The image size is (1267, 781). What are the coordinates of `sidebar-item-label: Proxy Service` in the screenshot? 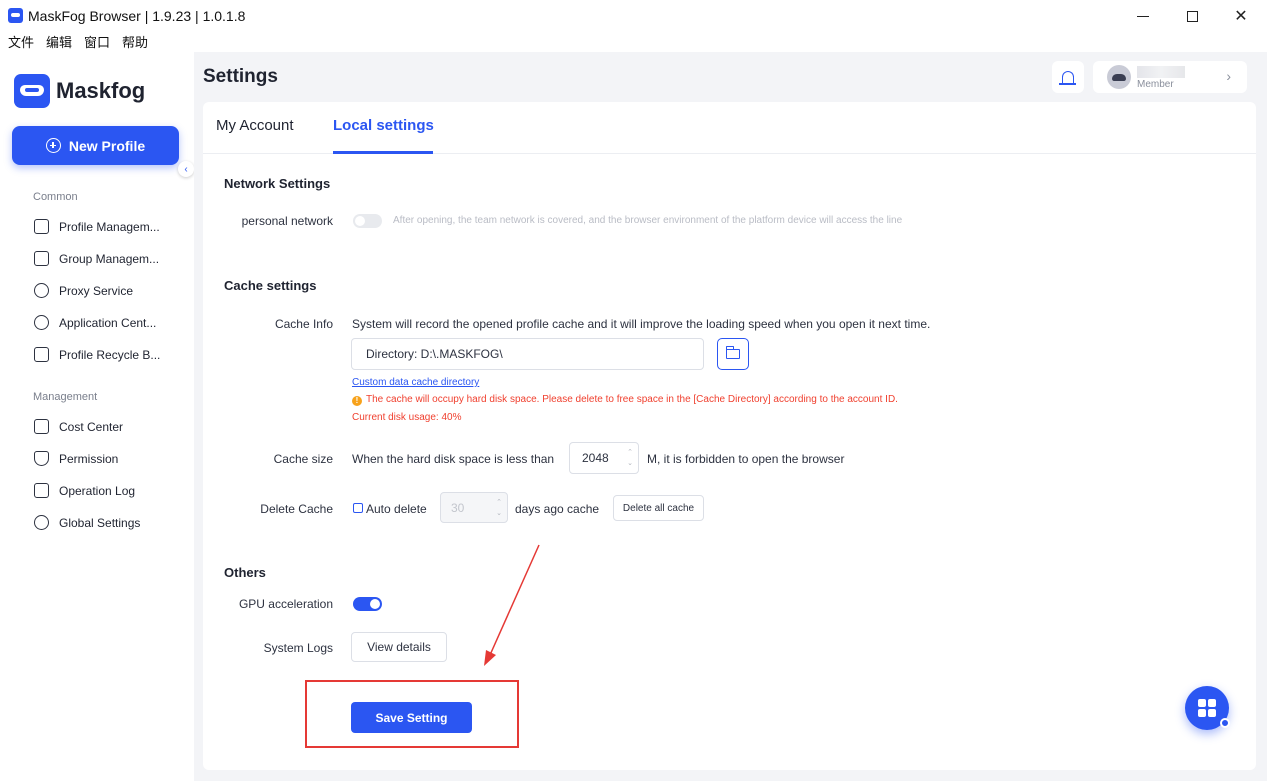 It's located at (96, 290).